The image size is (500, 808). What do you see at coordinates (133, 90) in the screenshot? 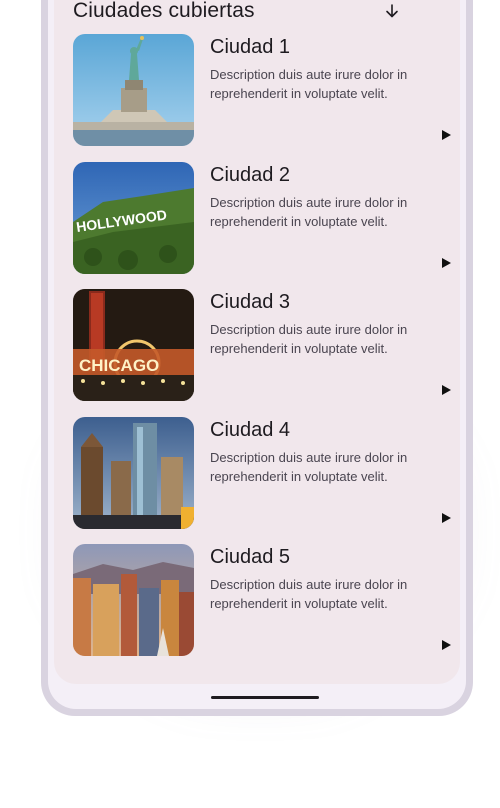
I see `city-thumbnail-statue-of-liberty` at bounding box center [133, 90].